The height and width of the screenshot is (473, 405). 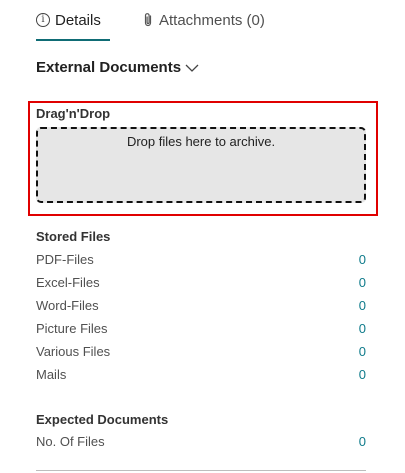 I want to click on tab-attachments-label: Attachments (0), so click(x=212, y=20).